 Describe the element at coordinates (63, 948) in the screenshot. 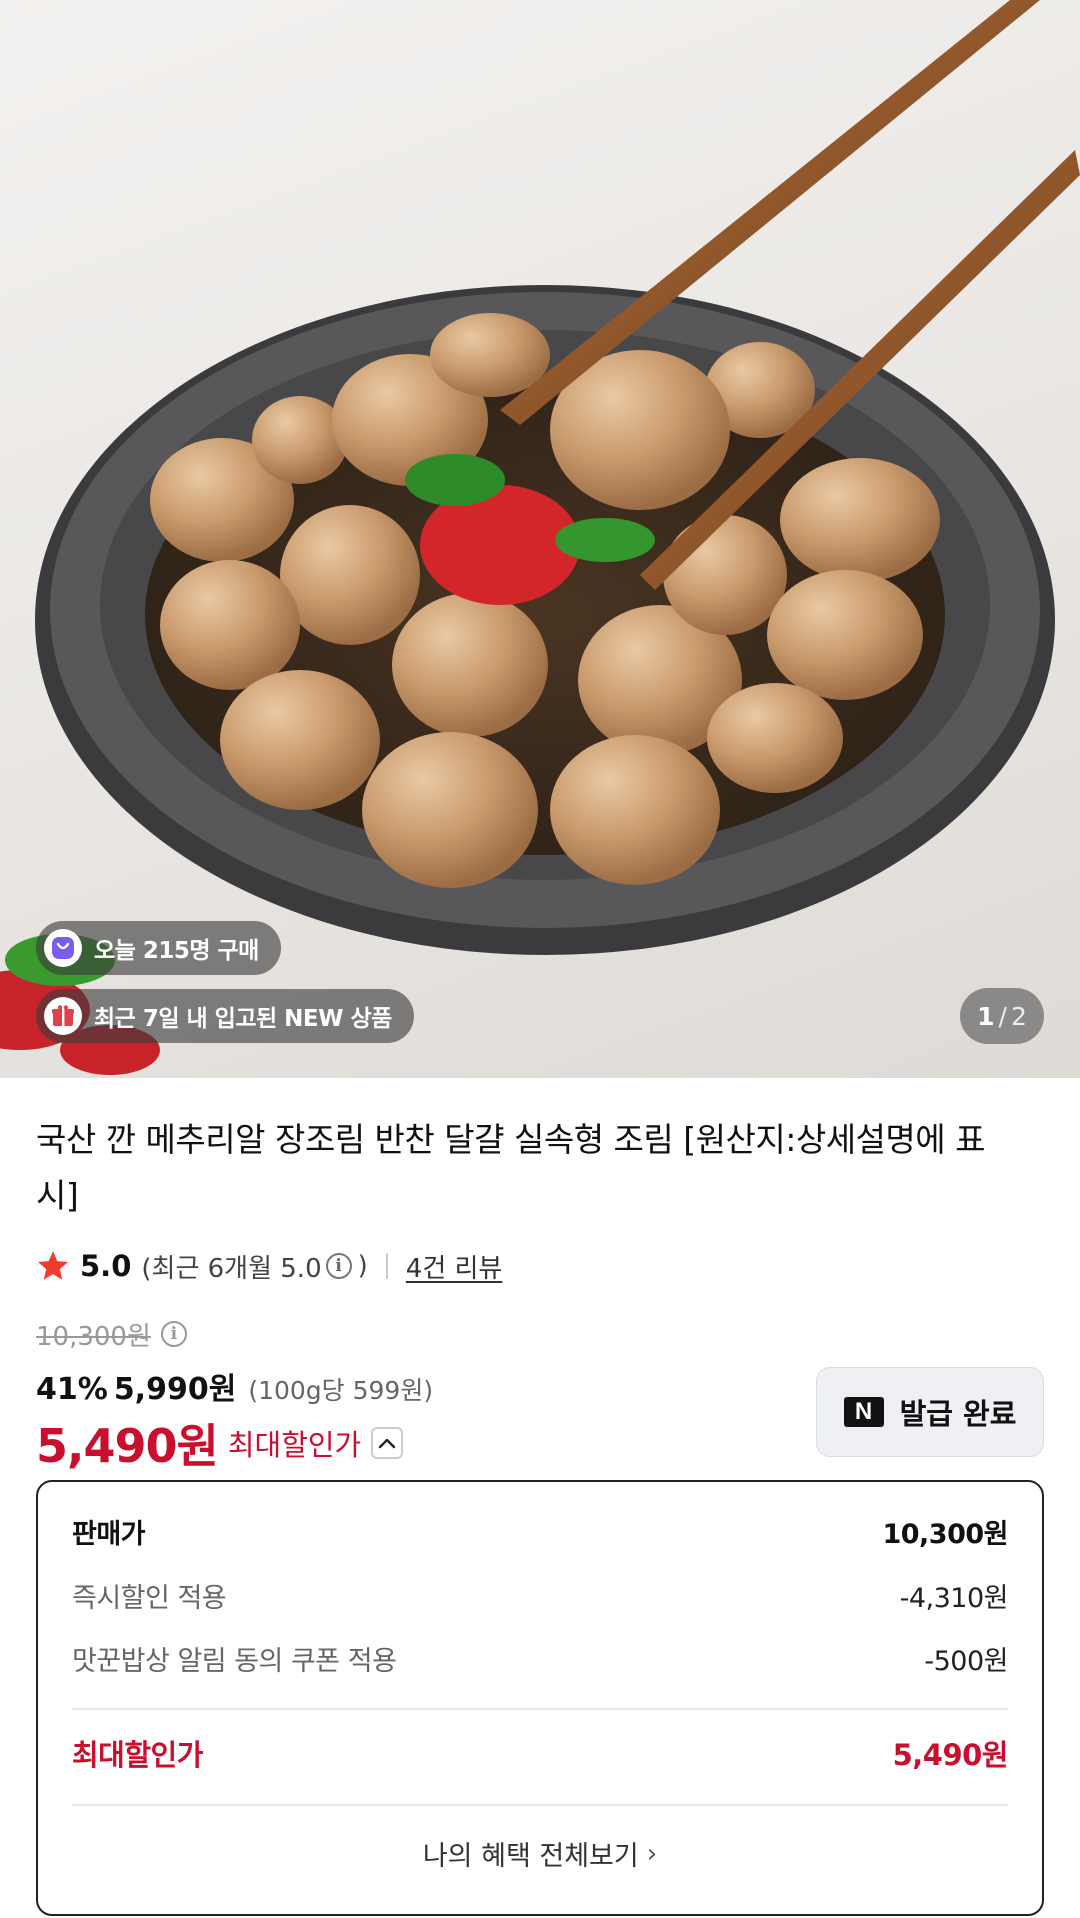

I see `shopping-bag-icon` at that location.